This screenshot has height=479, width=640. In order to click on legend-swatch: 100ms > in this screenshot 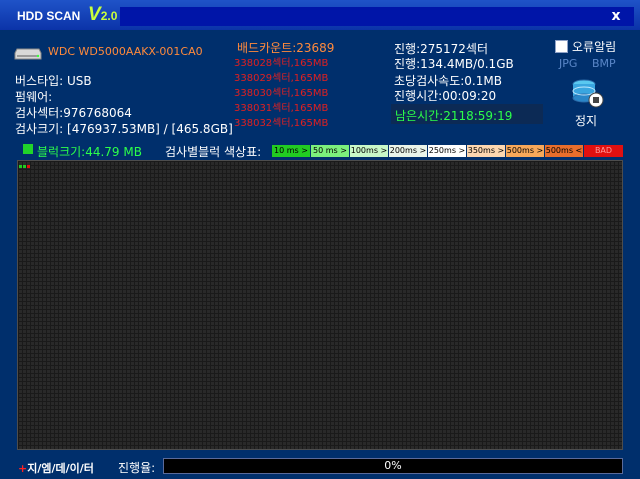, I will do `click(369, 151)`.